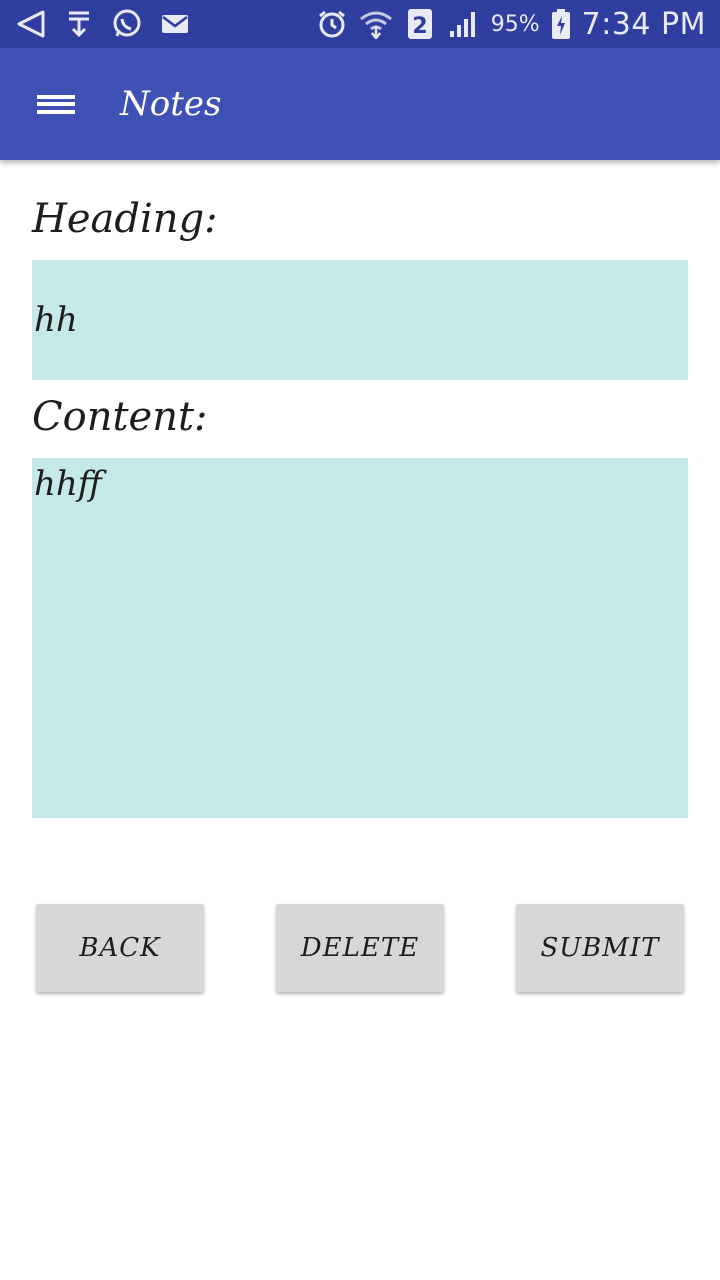  I want to click on heading-value: hh, so click(56, 320).